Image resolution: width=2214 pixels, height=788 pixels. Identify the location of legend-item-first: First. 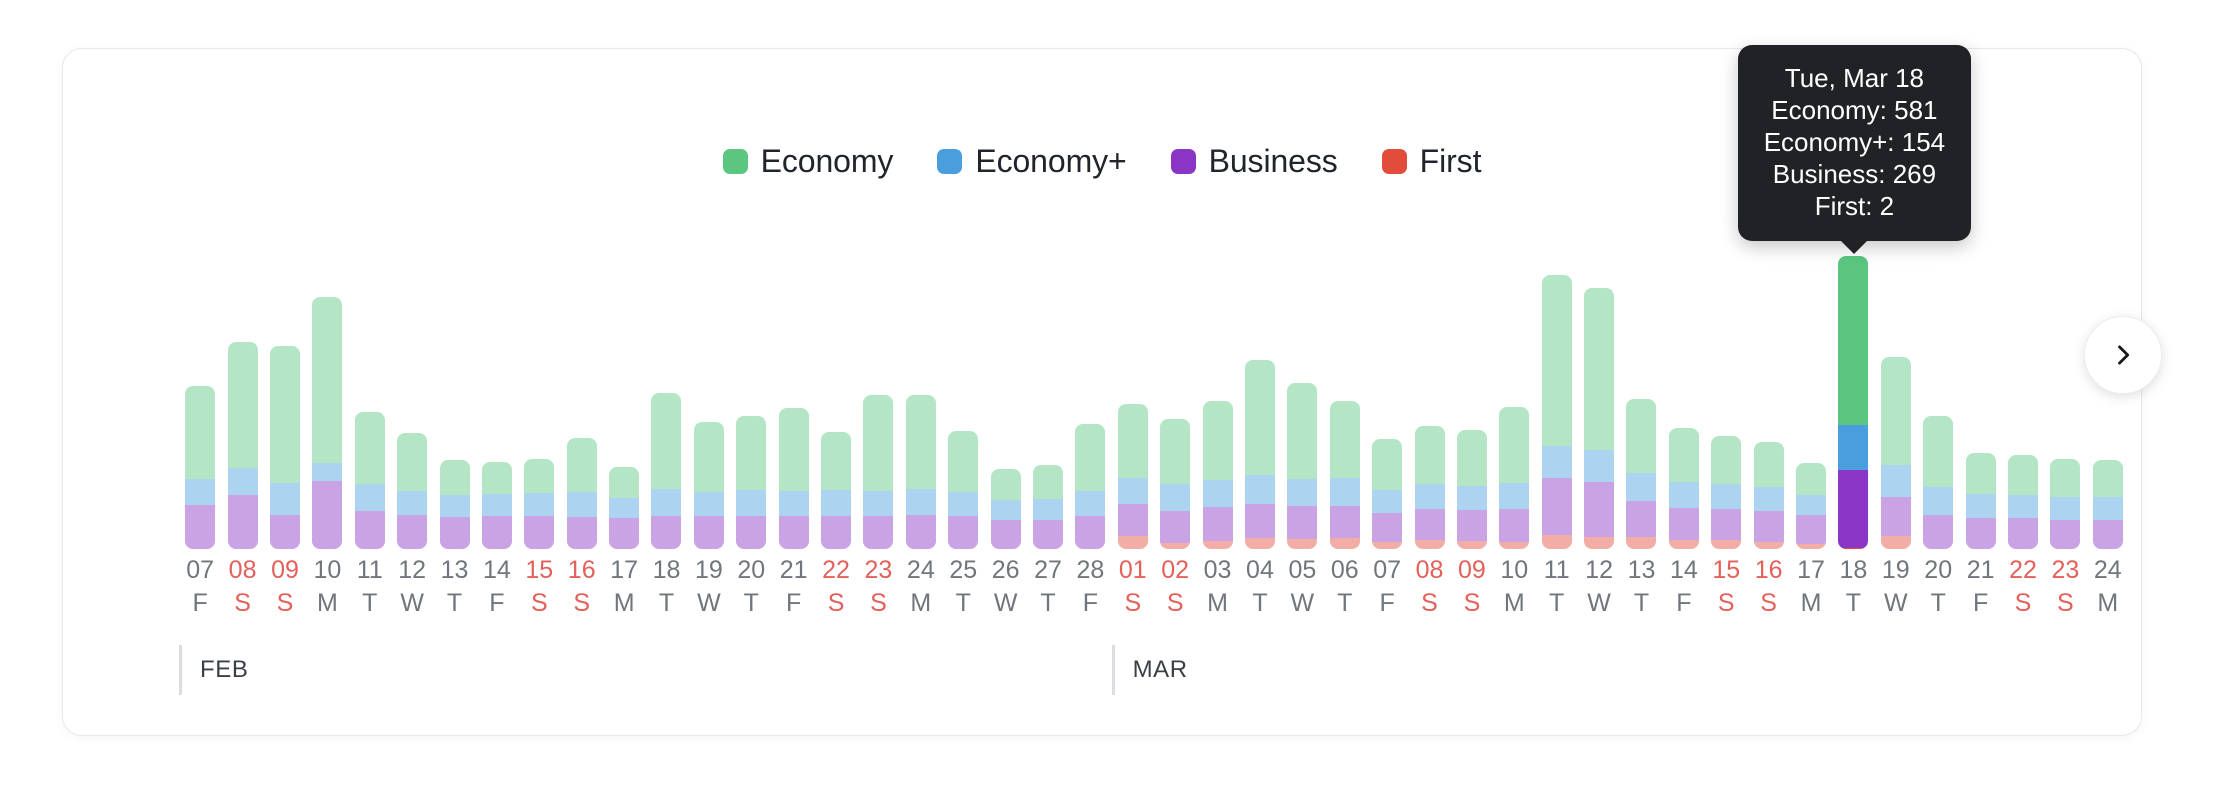
(1431, 161).